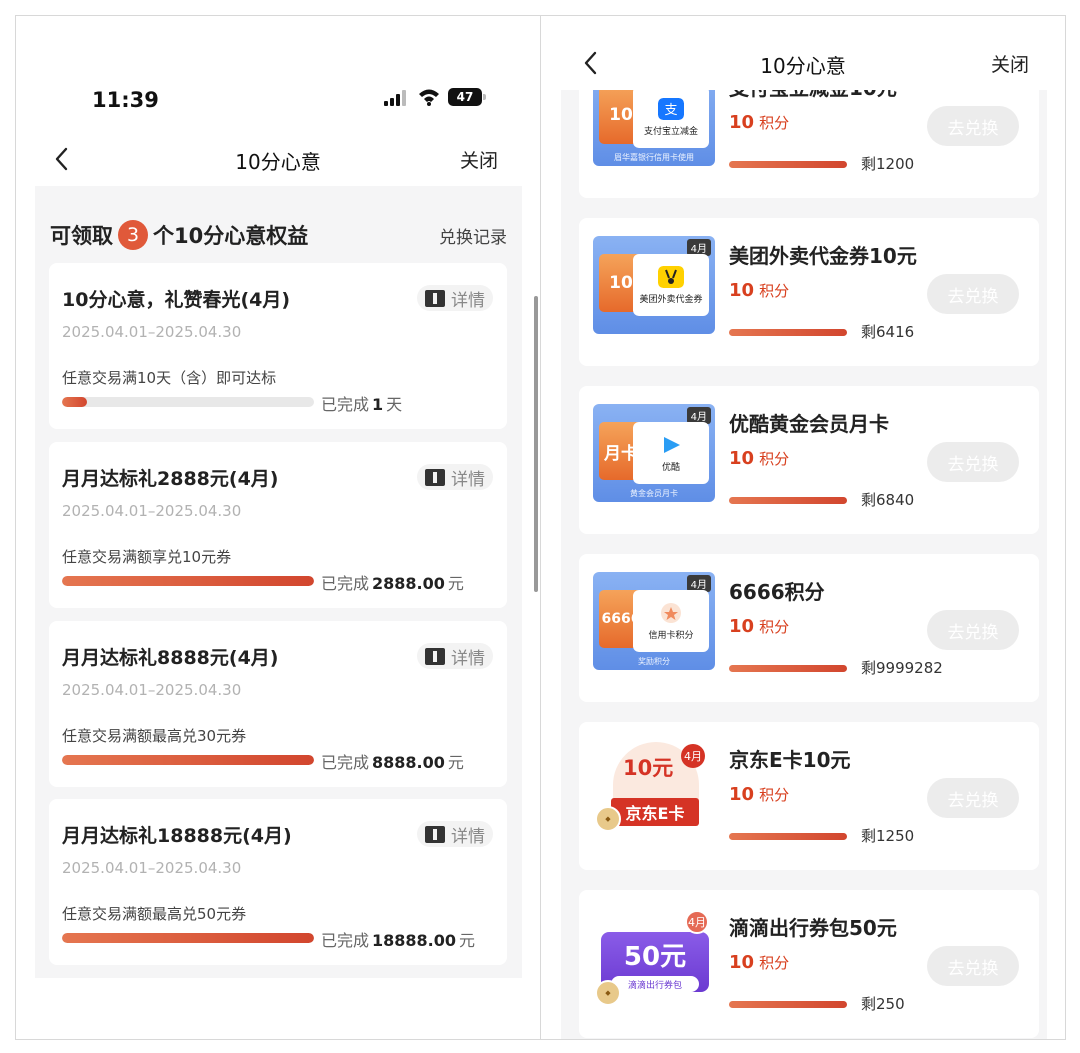 This screenshot has width=1080, height=1053. Describe the element at coordinates (231, 236) in the screenshot. I see `summary-suffix: 个10分心意权益` at that location.